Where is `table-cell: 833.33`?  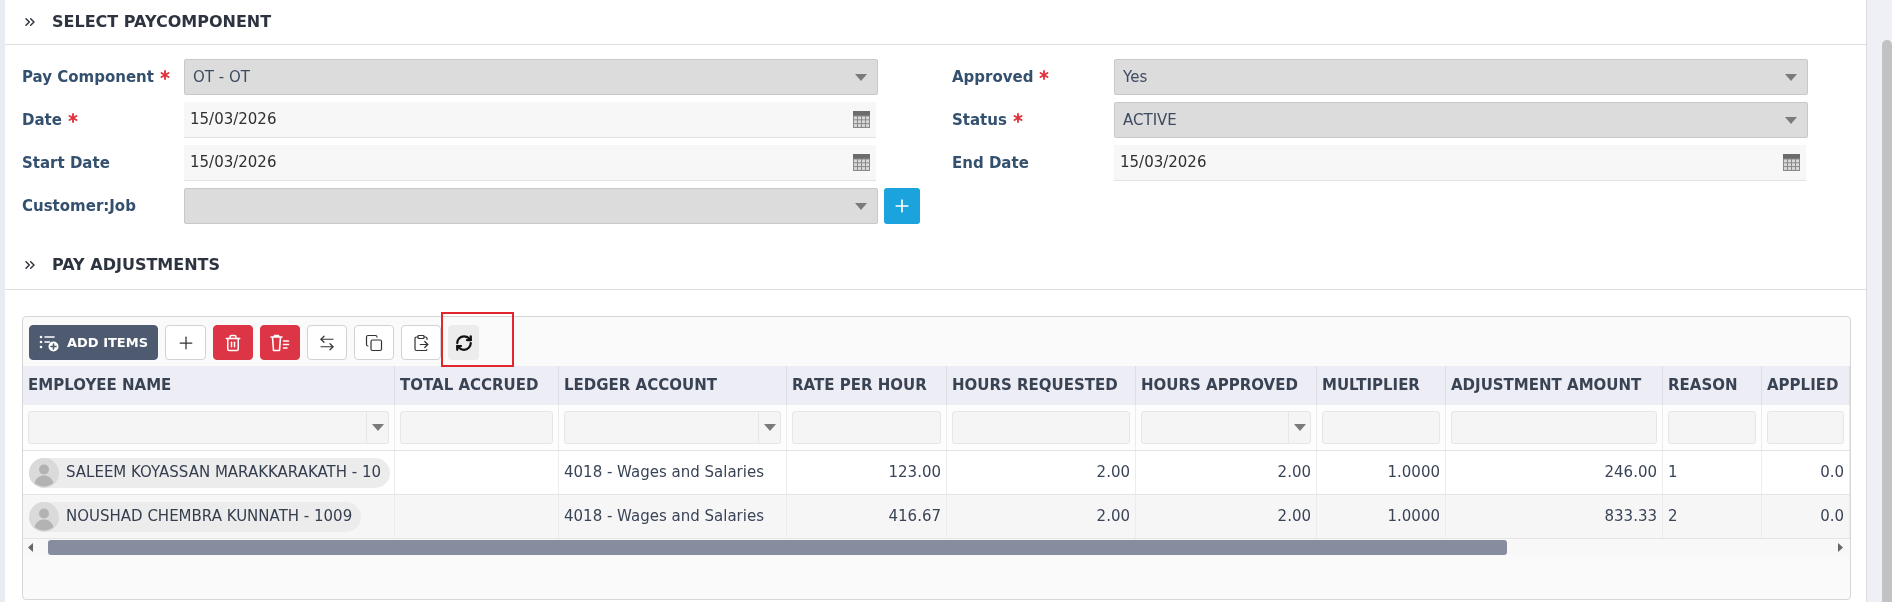 table-cell: 833.33 is located at coordinates (1554, 516).